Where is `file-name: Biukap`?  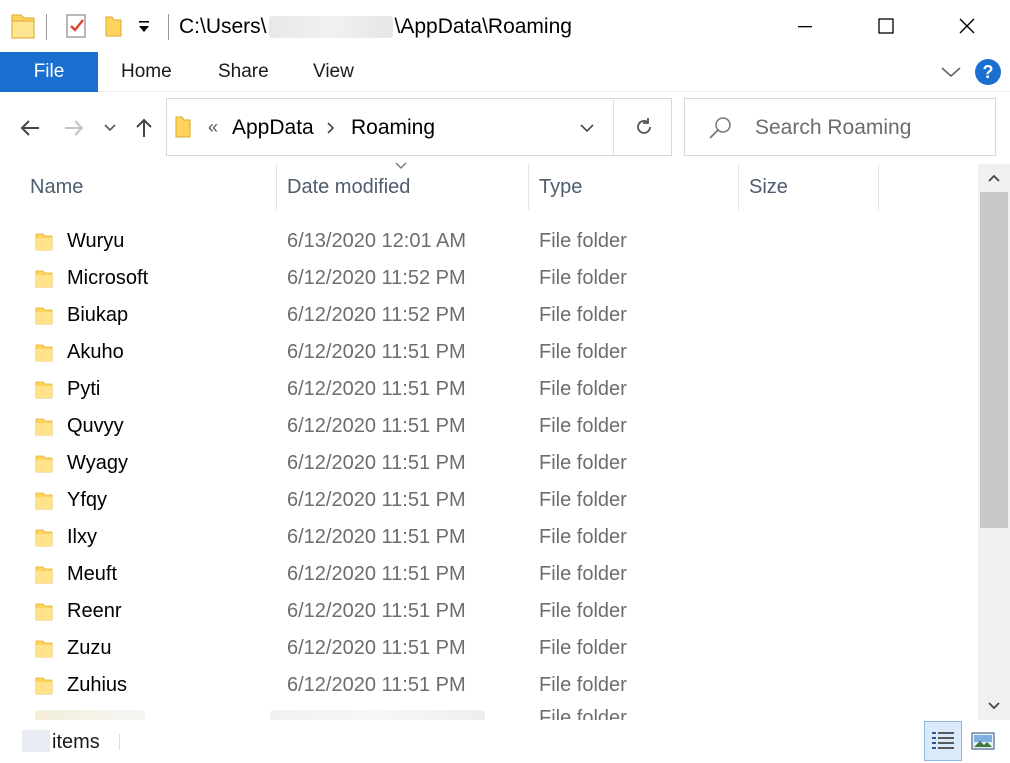 file-name: Biukap is located at coordinates (98, 315).